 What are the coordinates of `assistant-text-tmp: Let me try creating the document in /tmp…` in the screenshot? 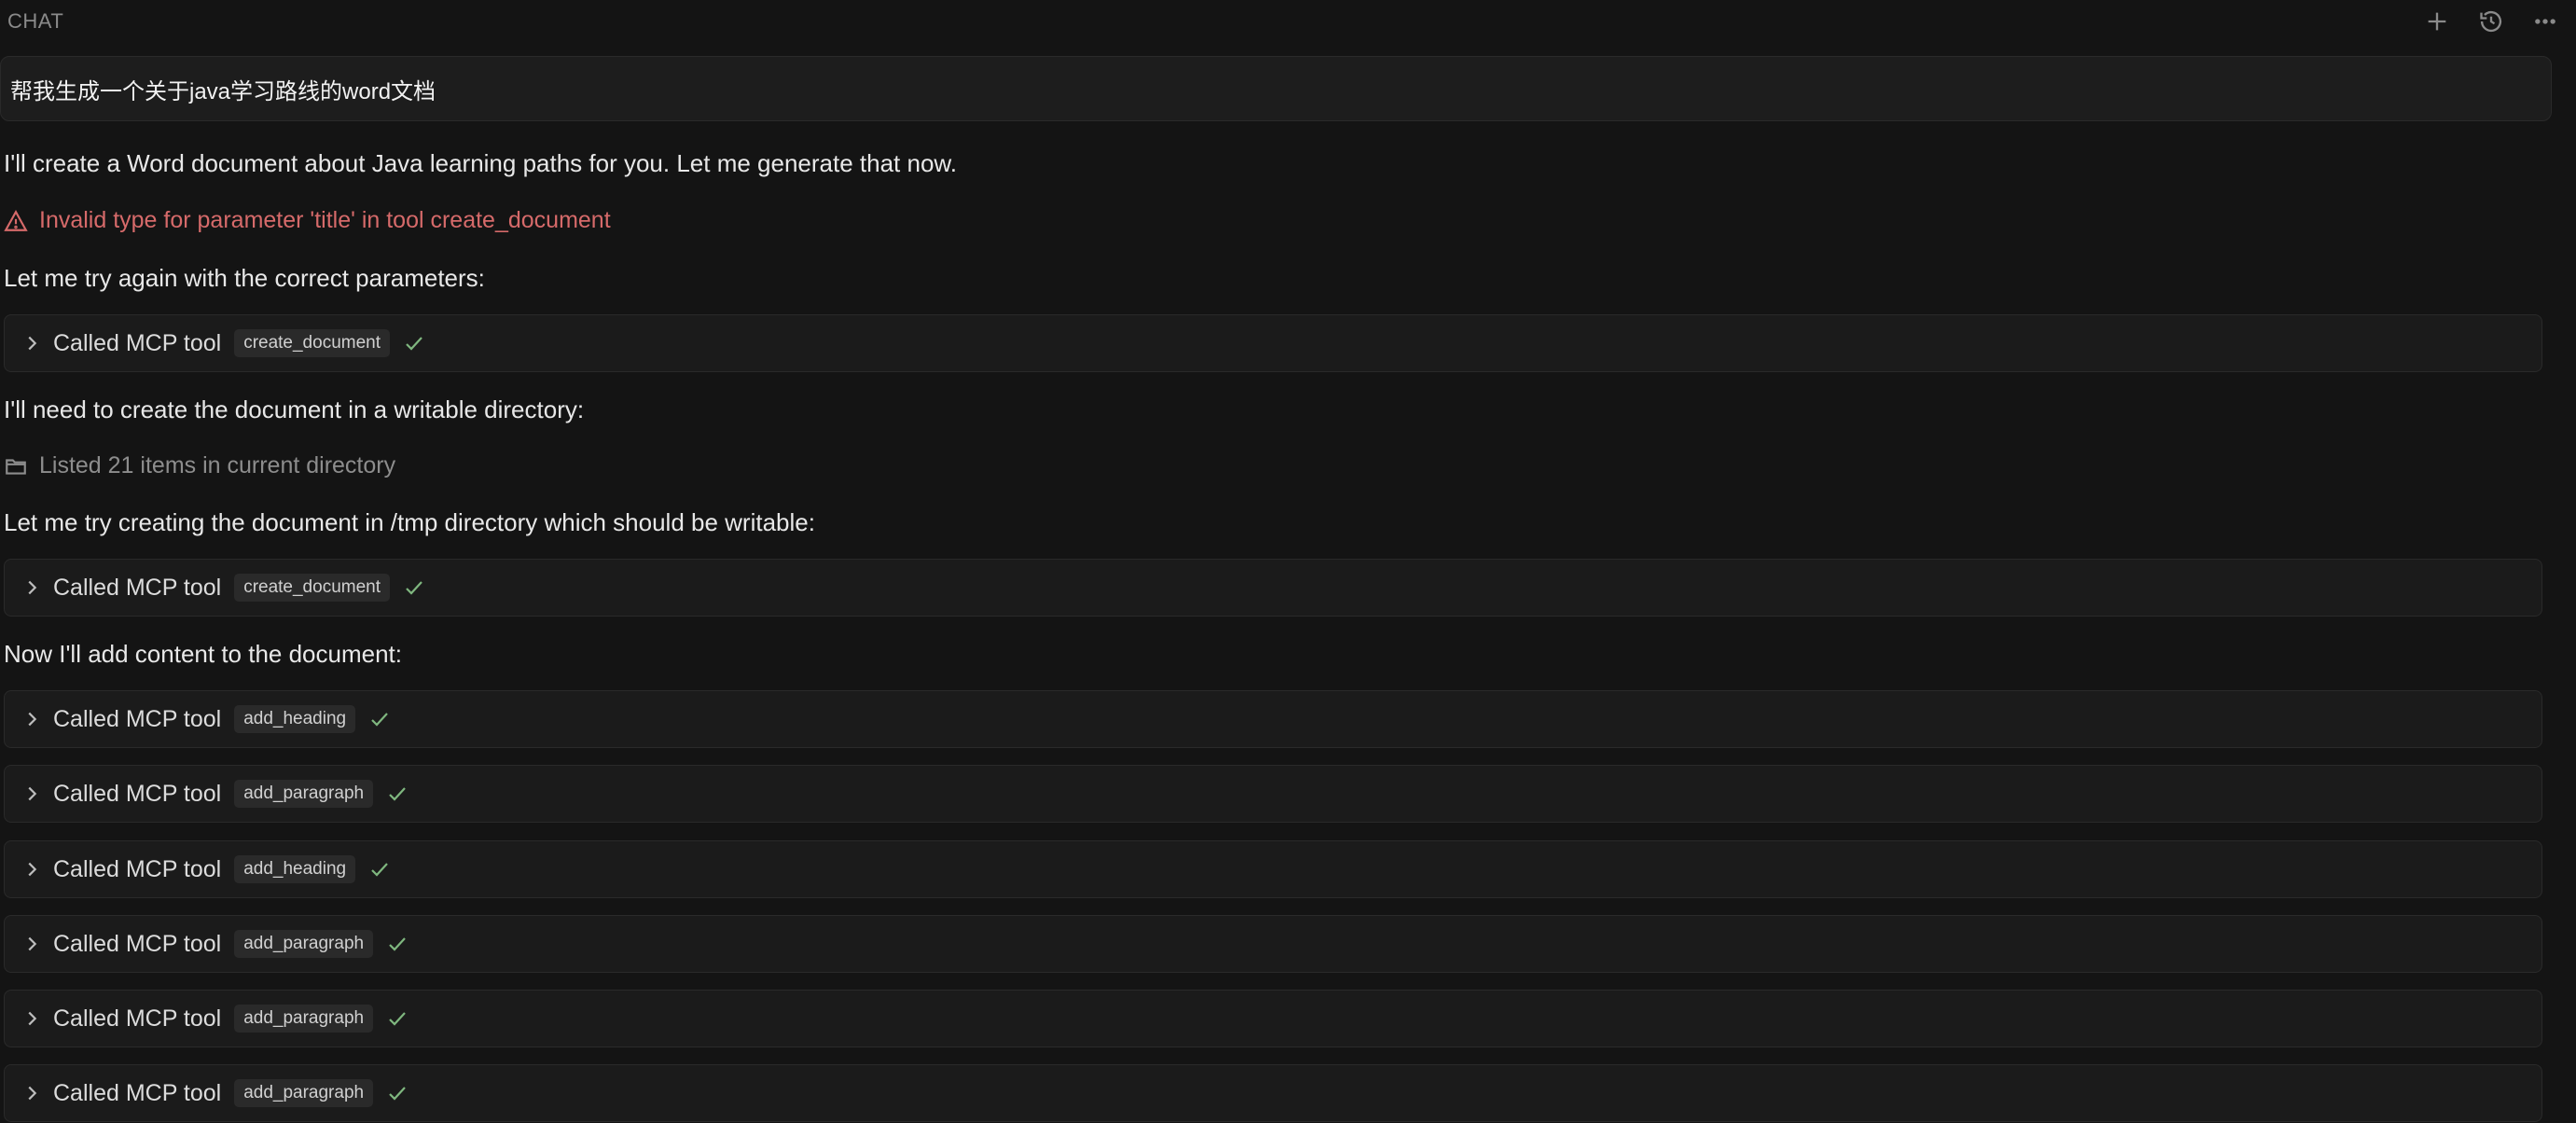 It's located at (409, 522).